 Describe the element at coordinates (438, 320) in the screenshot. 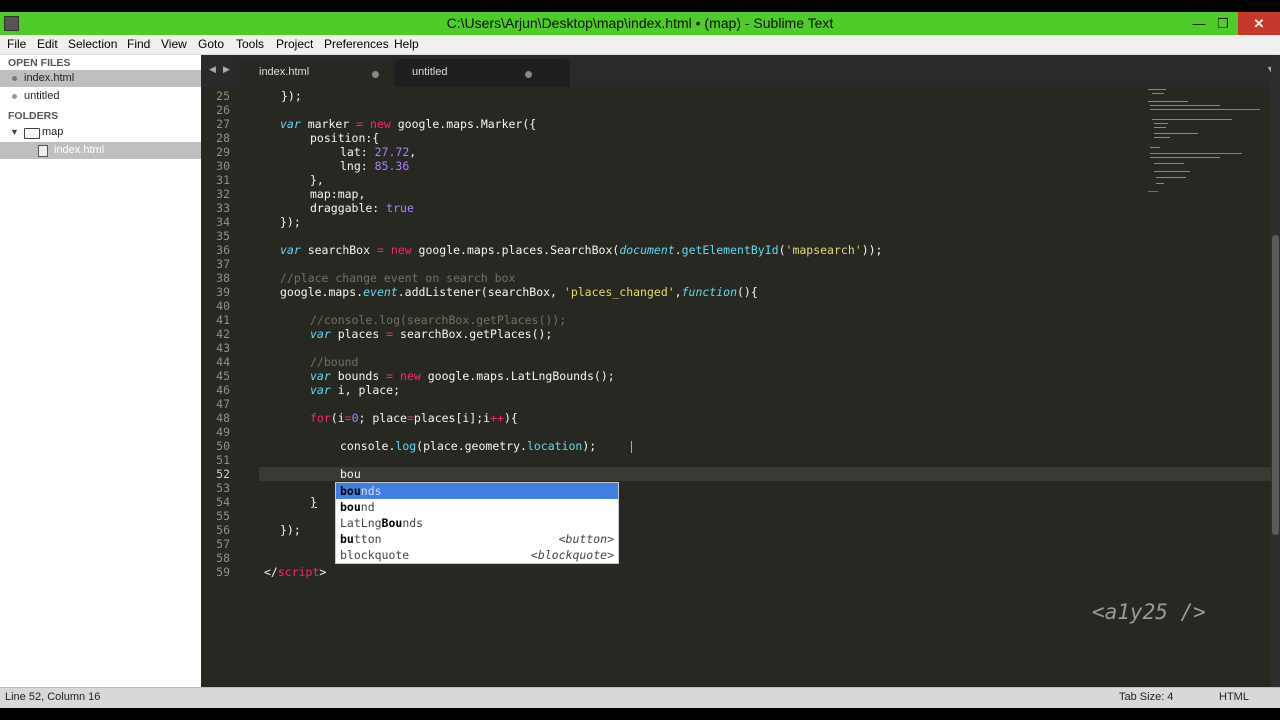

I see `code-comment: //console.log(searchBox.getPlaces());` at that location.